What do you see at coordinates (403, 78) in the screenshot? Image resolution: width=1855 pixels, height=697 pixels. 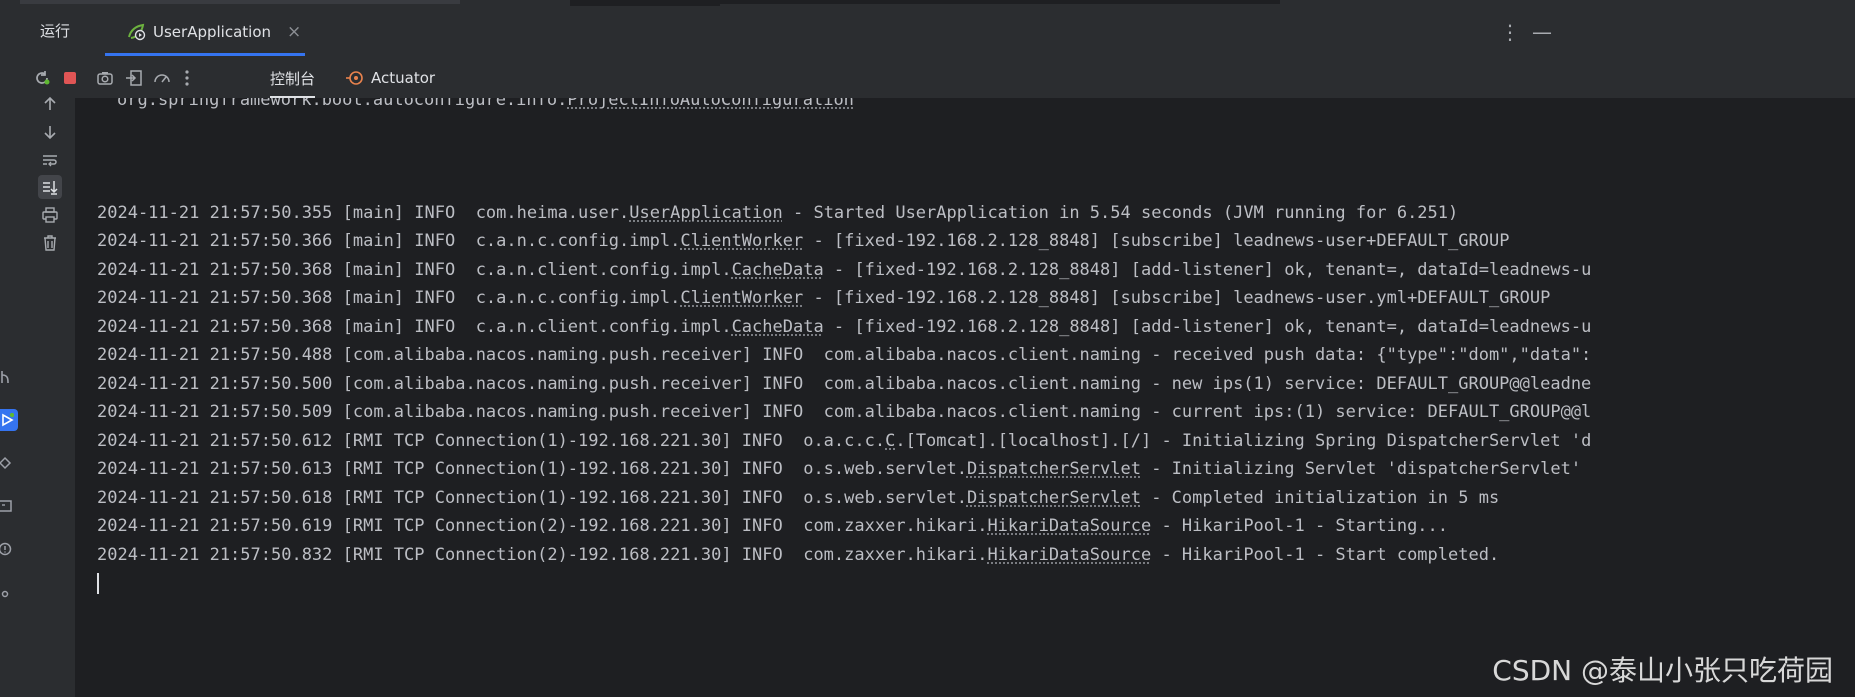 I see `tab-actuator-label: Actuator` at bounding box center [403, 78].